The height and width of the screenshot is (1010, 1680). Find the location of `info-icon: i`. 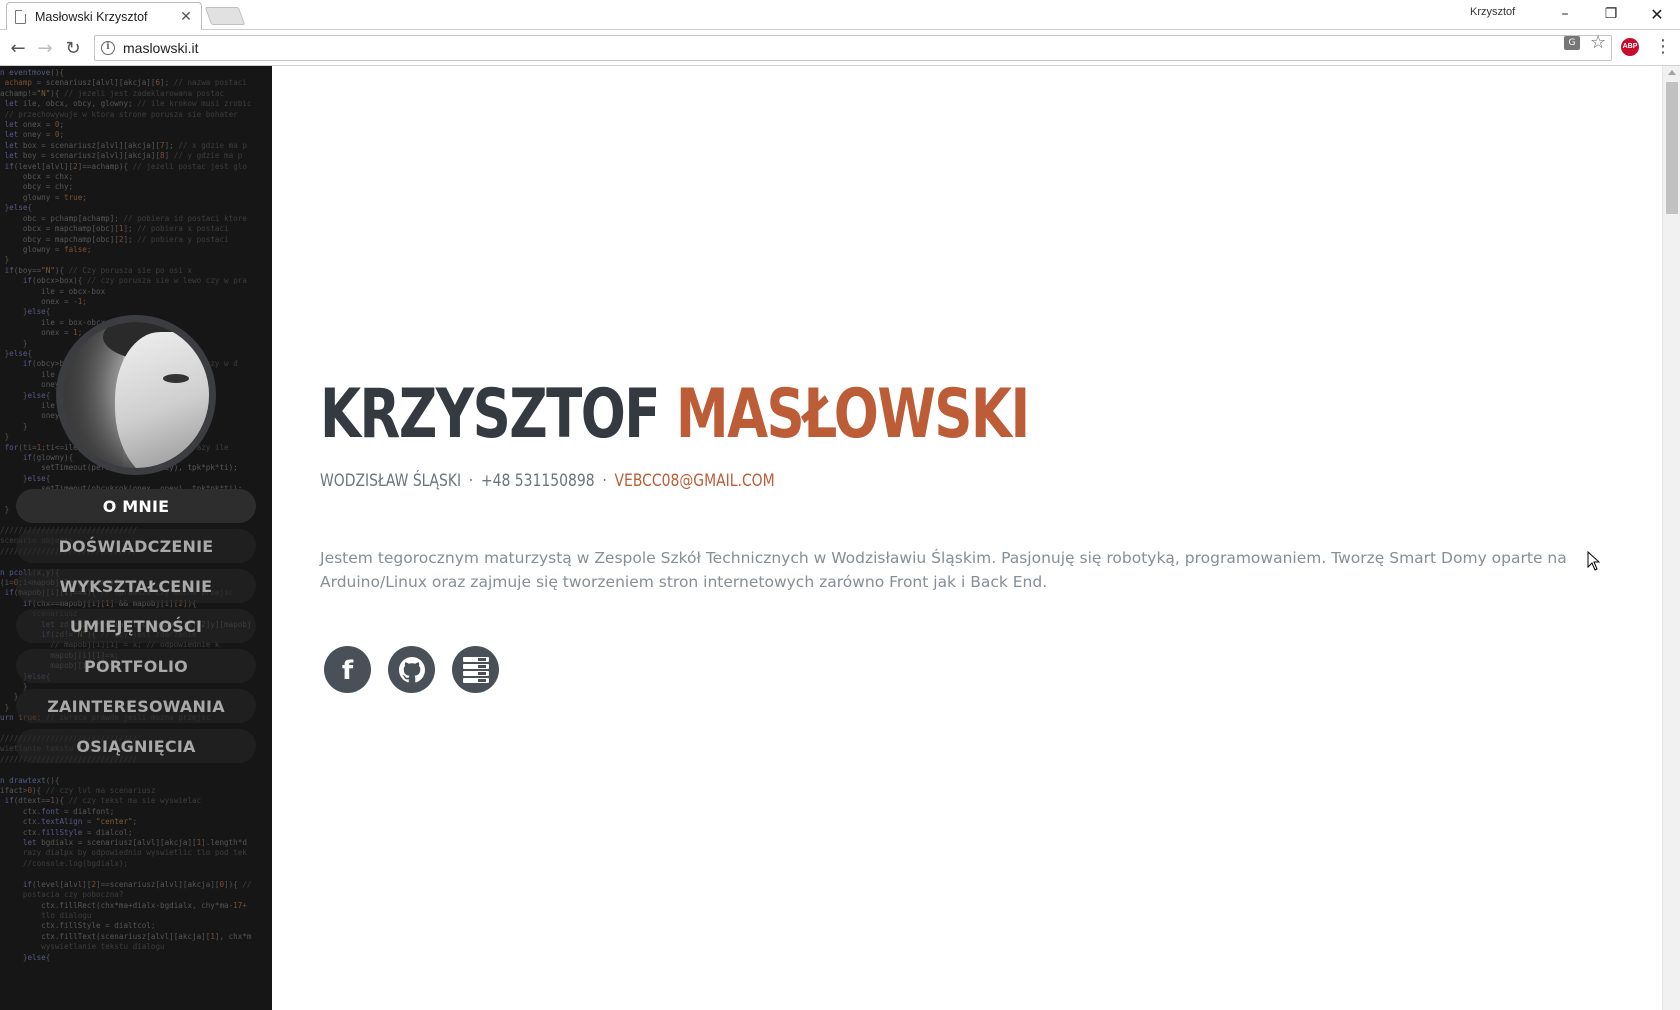

info-icon: i is located at coordinates (108, 48).